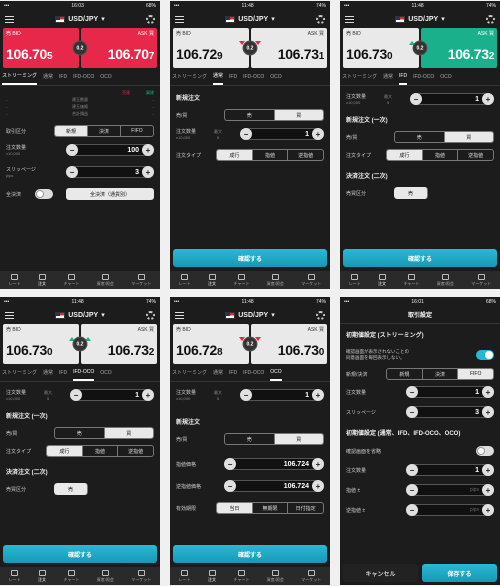  What do you see at coordinates (450, 490) in the screenshot?
I see `limit-offset-input: − pips +` at bounding box center [450, 490].